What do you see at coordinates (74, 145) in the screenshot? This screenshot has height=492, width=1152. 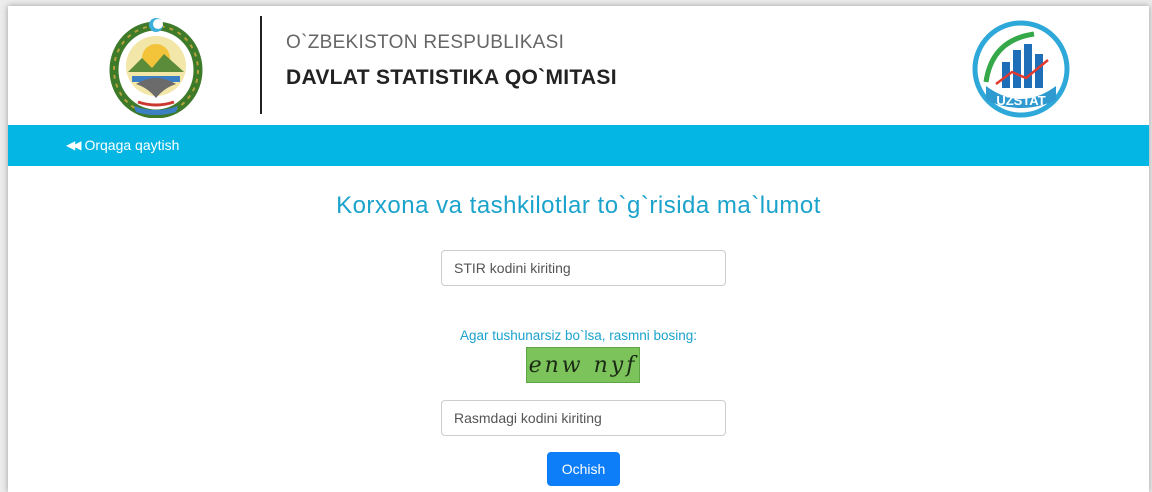 I see `backward-icon: ◀◀` at bounding box center [74, 145].